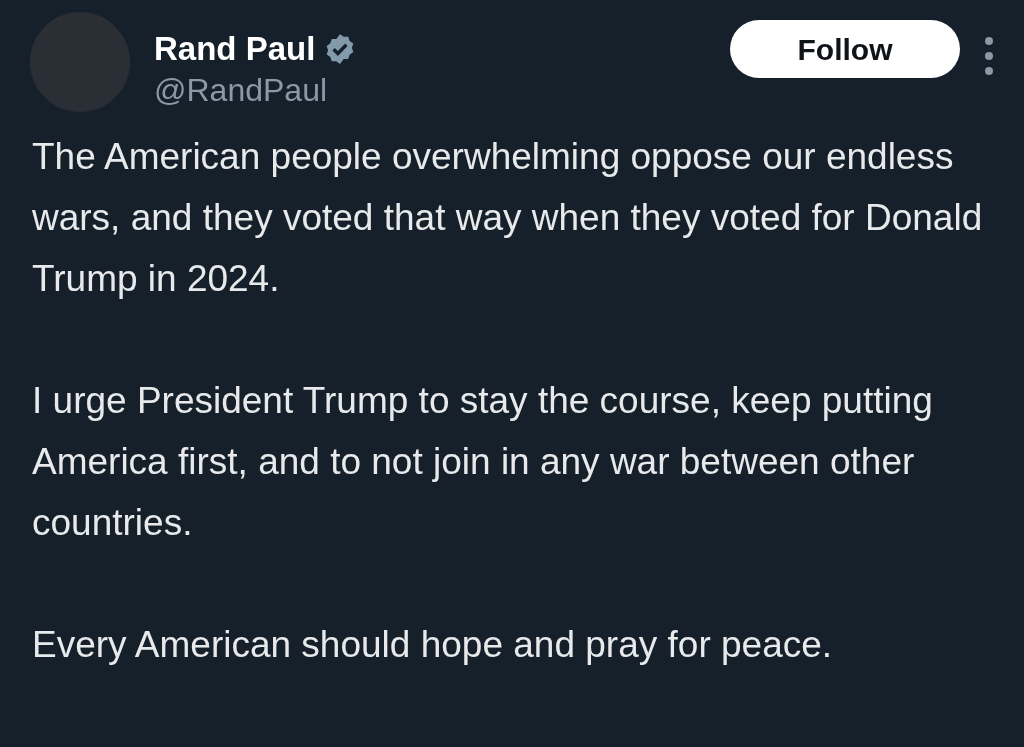 This screenshot has width=1024, height=747. What do you see at coordinates (845, 49) in the screenshot?
I see `follow-button: Follow` at bounding box center [845, 49].